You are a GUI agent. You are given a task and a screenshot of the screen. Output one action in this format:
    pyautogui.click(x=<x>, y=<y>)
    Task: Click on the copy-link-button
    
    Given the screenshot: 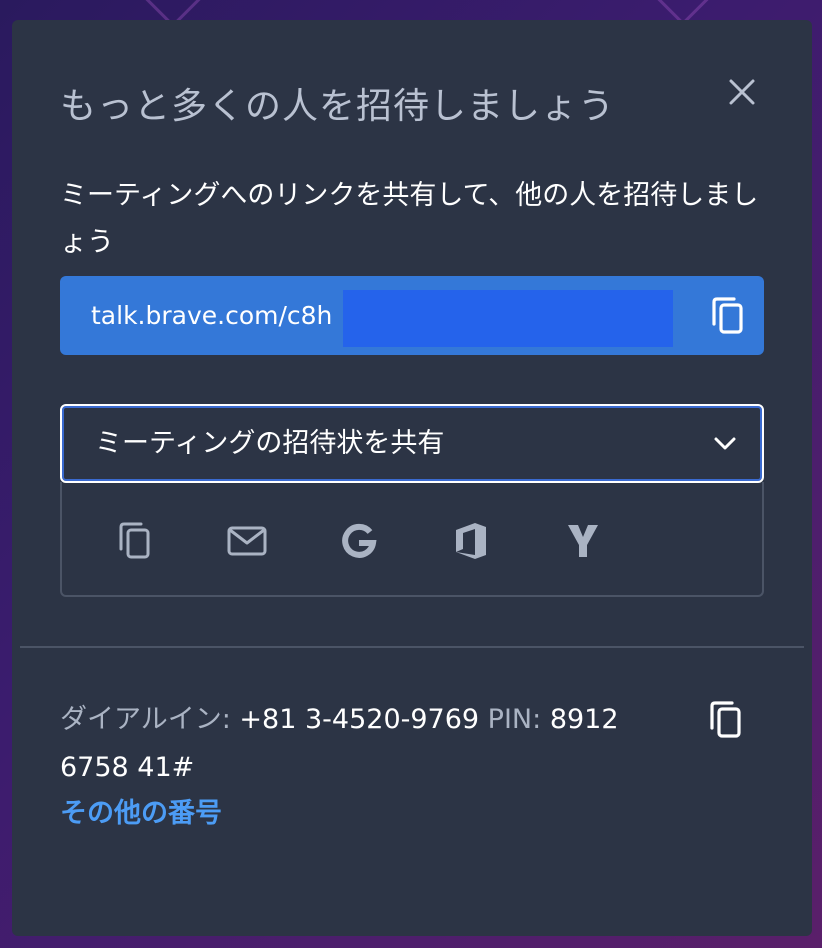 What is the action you would take?
    pyautogui.click(x=728, y=316)
    